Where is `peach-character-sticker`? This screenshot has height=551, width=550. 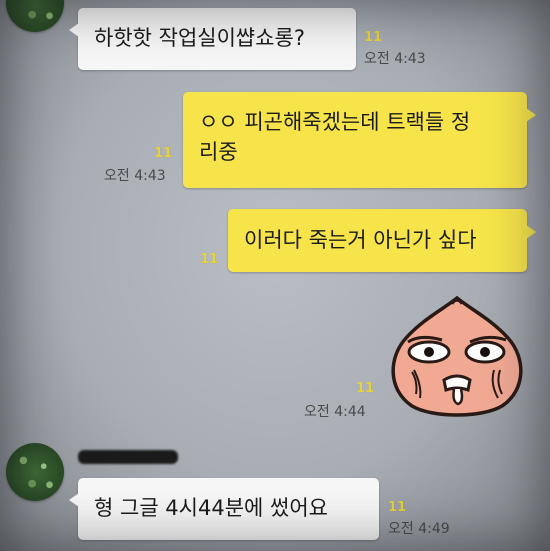 peach-character-sticker is located at coordinates (457, 355).